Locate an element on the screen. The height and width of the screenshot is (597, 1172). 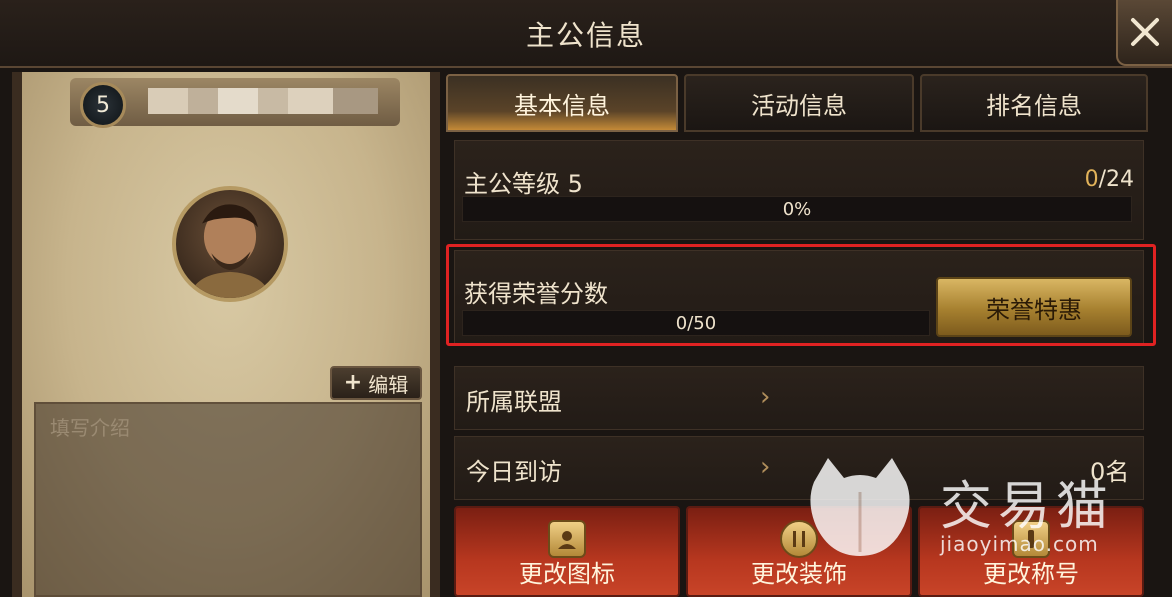
alliance-label: 所属联盟 is located at coordinates (514, 402).